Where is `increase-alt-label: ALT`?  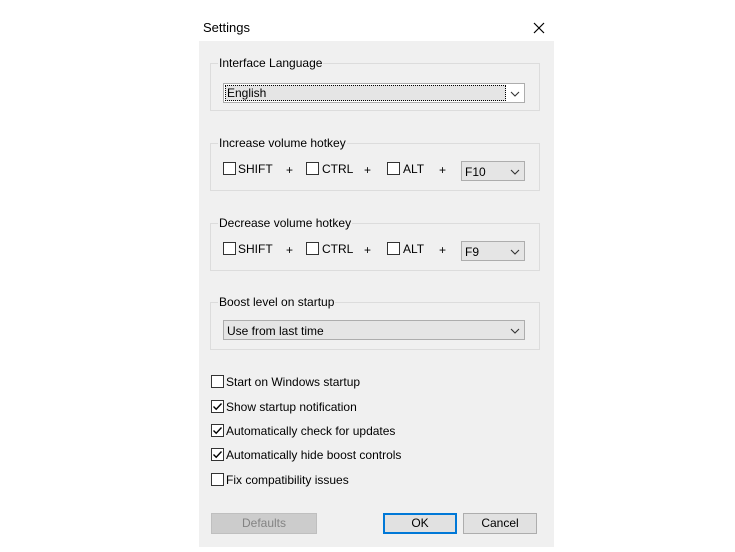 increase-alt-label: ALT is located at coordinates (414, 169).